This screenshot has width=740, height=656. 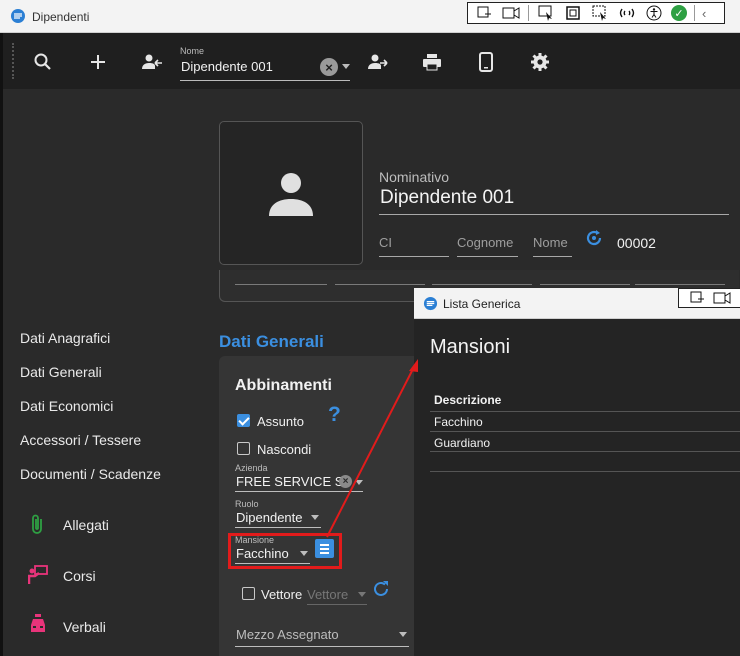 What do you see at coordinates (334, 415) in the screenshot?
I see `help-icon: ?` at bounding box center [334, 415].